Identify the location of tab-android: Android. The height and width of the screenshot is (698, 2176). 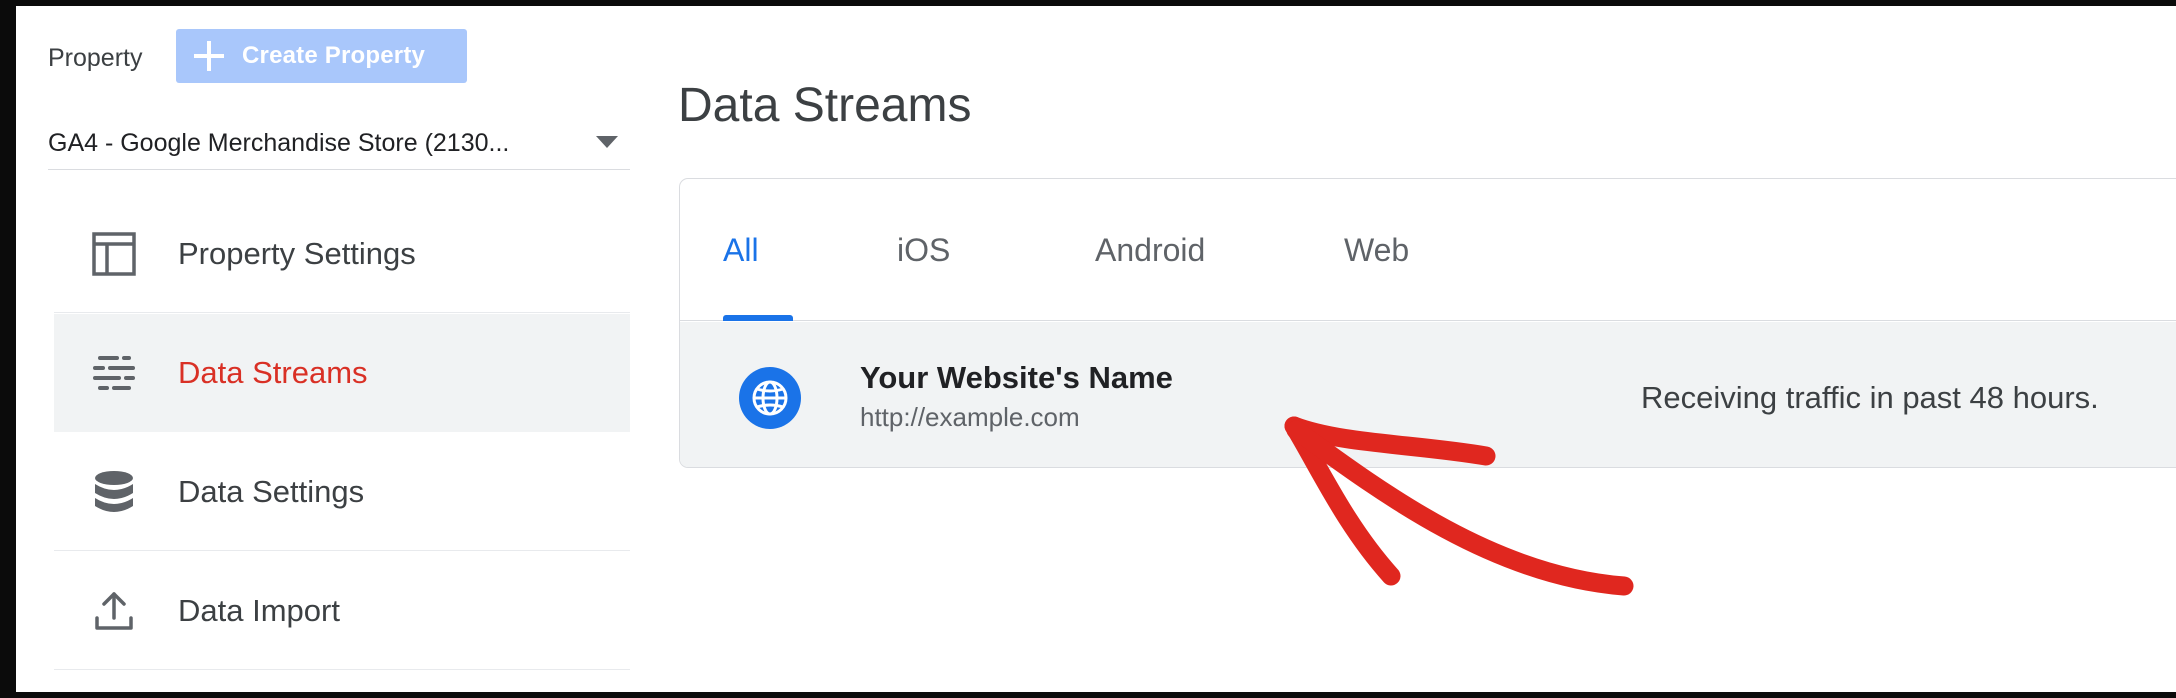
(1150, 250).